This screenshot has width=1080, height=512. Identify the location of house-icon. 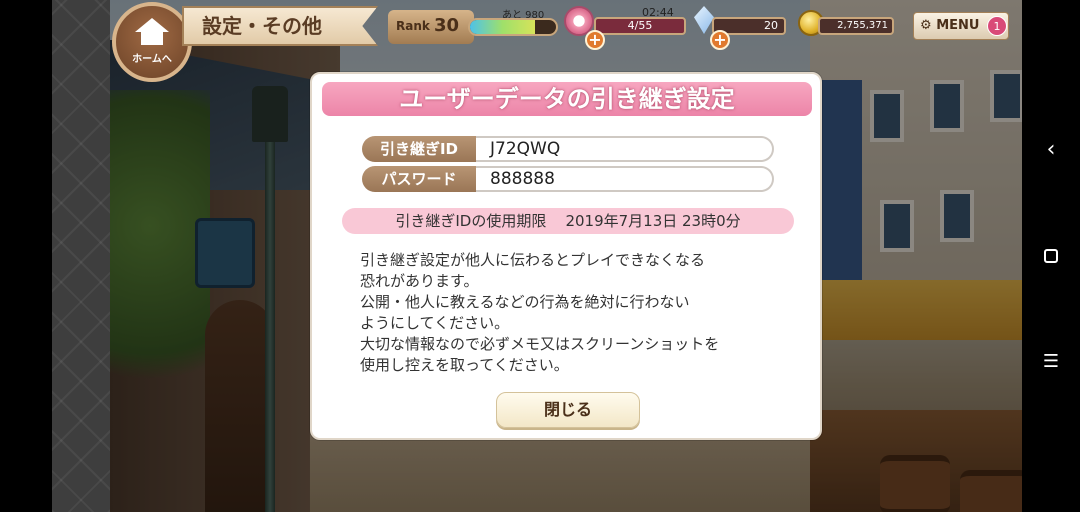
(152, 32).